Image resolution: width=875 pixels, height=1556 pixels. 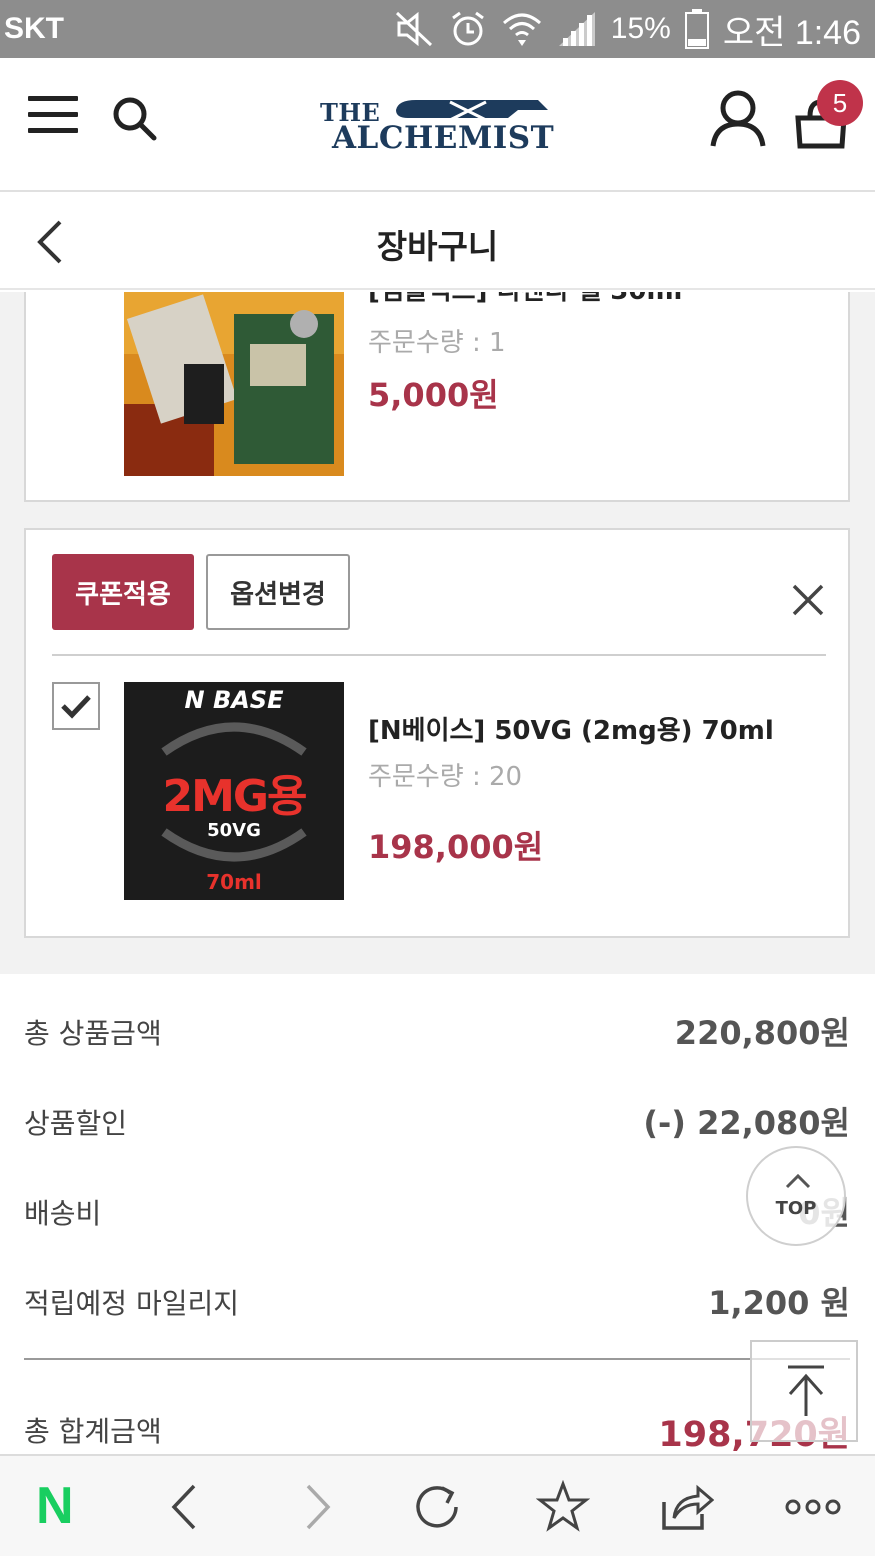 I want to click on browser-scroll-top-button, so click(x=804, y=1391).